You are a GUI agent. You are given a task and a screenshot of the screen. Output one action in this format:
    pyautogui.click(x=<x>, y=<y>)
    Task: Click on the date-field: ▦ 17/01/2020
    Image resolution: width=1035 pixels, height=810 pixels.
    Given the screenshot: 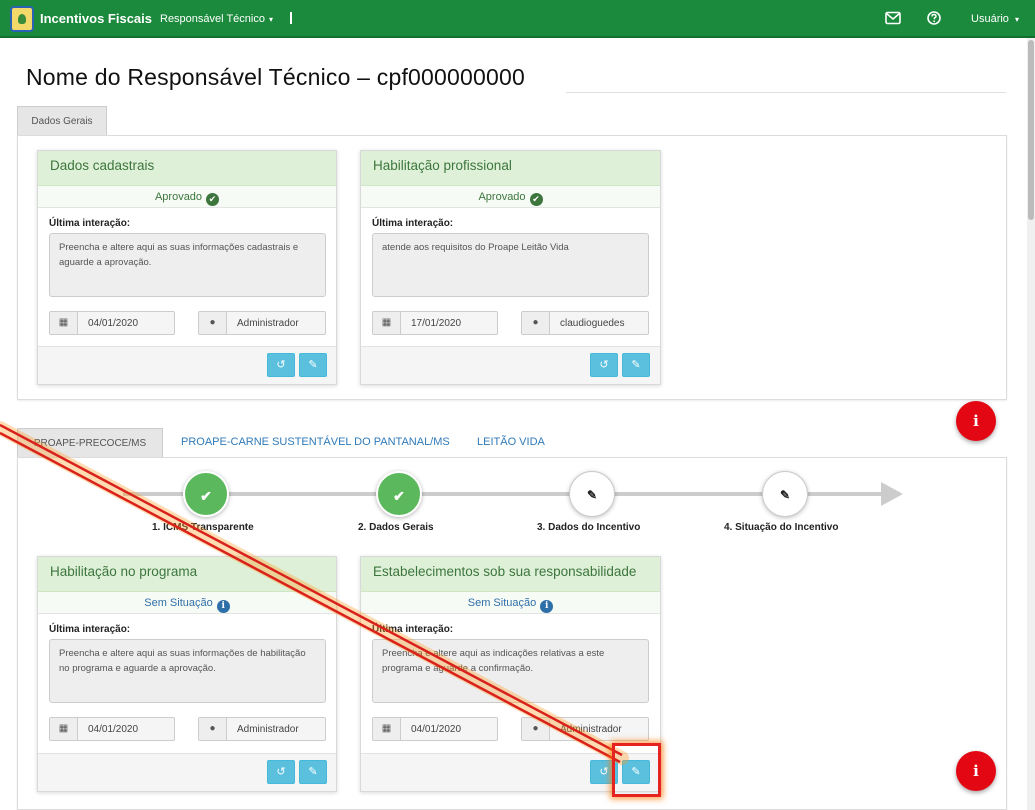 What is the action you would take?
    pyautogui.click(x=435, y=323)
    